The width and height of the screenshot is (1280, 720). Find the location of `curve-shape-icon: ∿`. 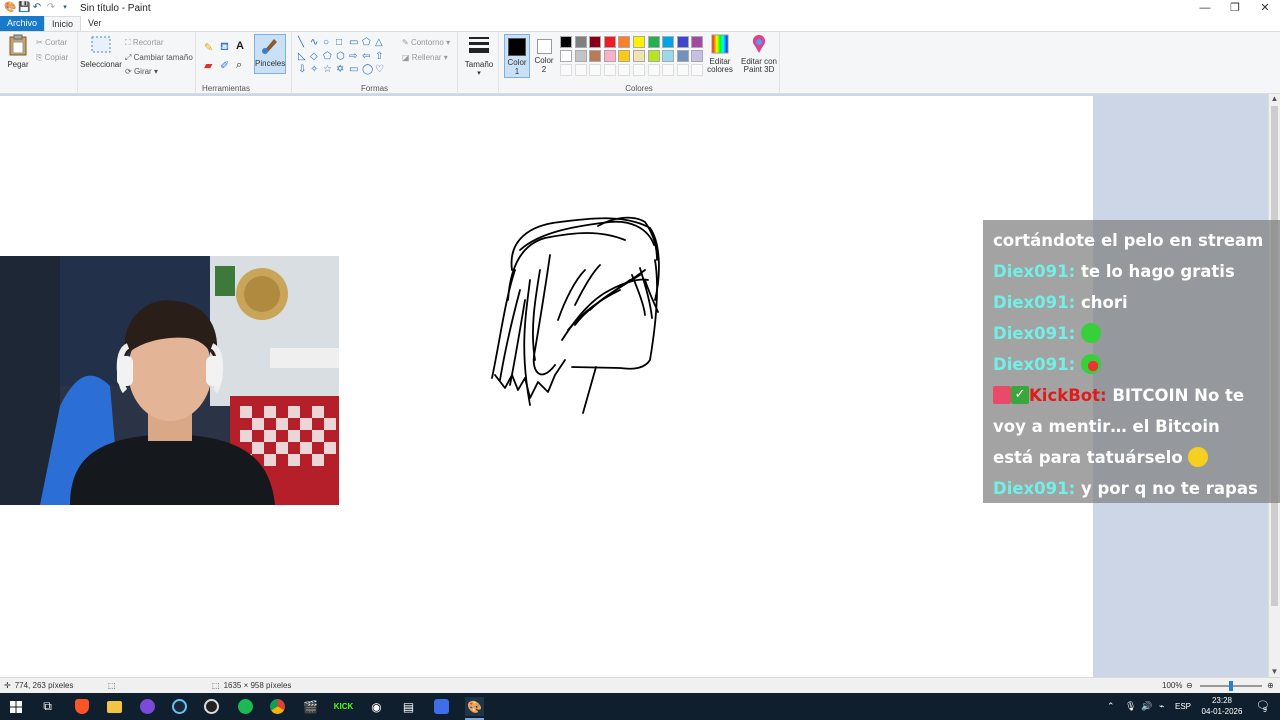

curve-shape-icon: ∿ is located at coordinates (314, 43).